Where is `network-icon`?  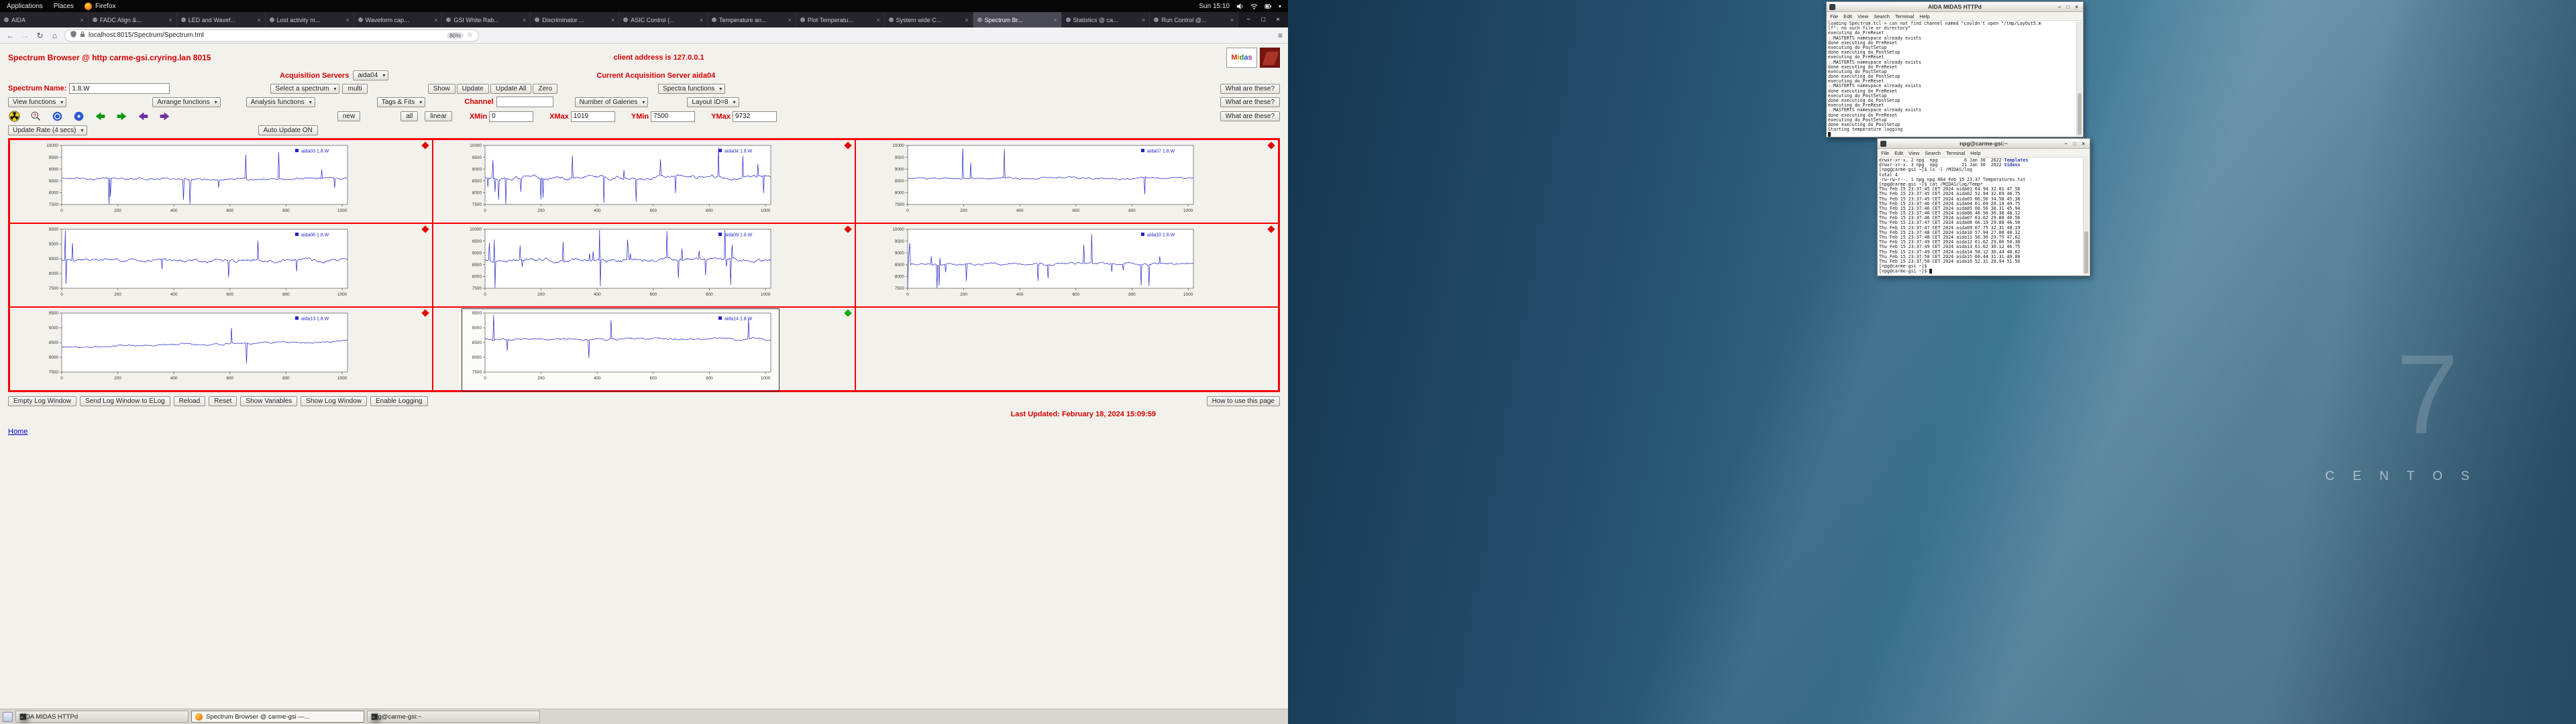
network-icon is located at coordinates (1254, 6).